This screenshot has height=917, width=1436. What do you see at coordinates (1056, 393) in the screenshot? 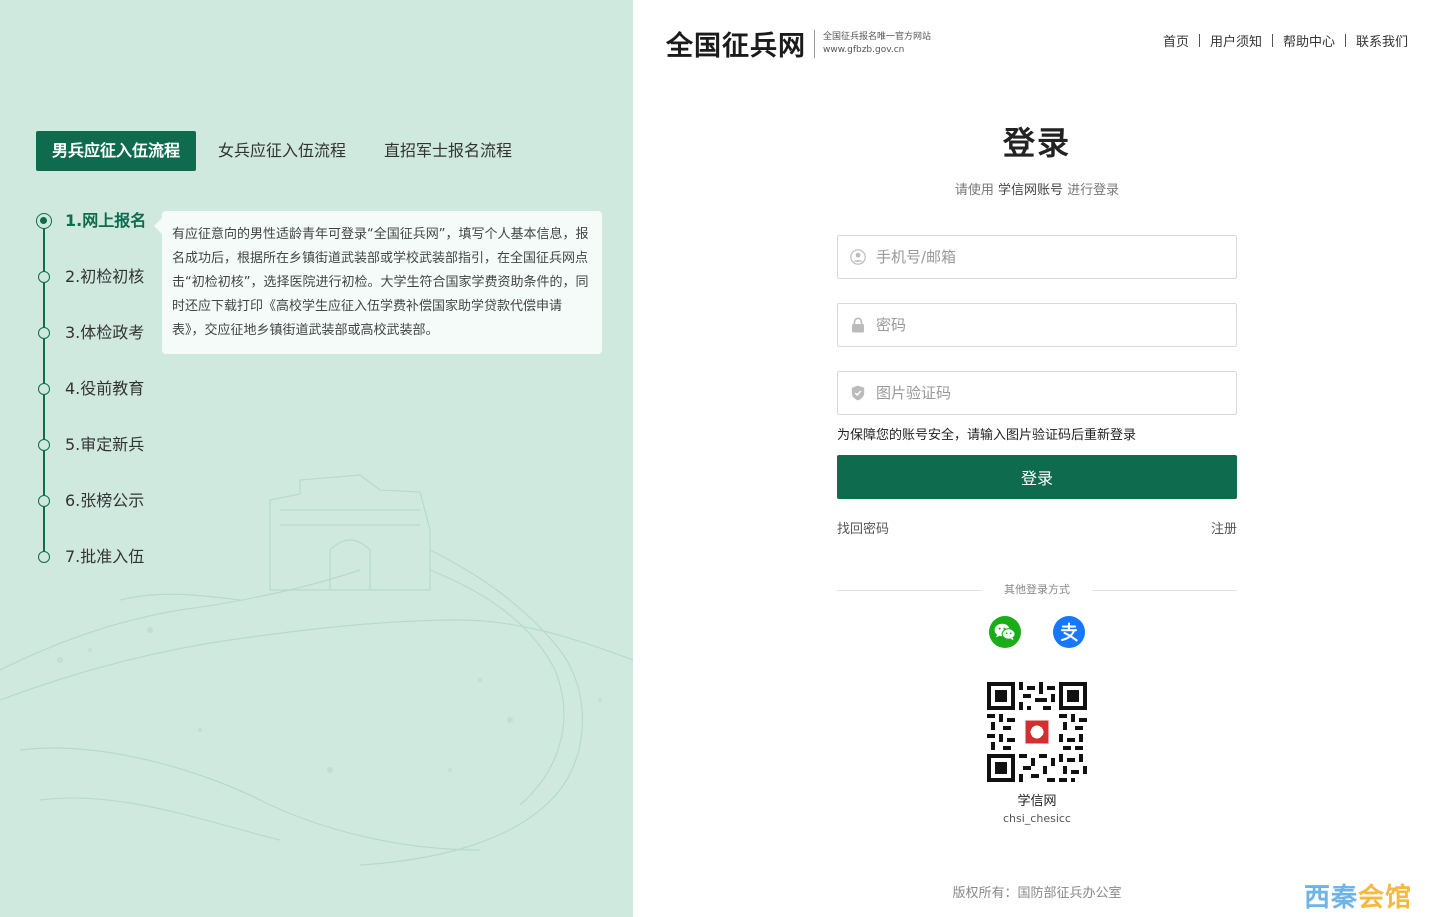
I see `captcha-input` at bounding box center [1056, 393].